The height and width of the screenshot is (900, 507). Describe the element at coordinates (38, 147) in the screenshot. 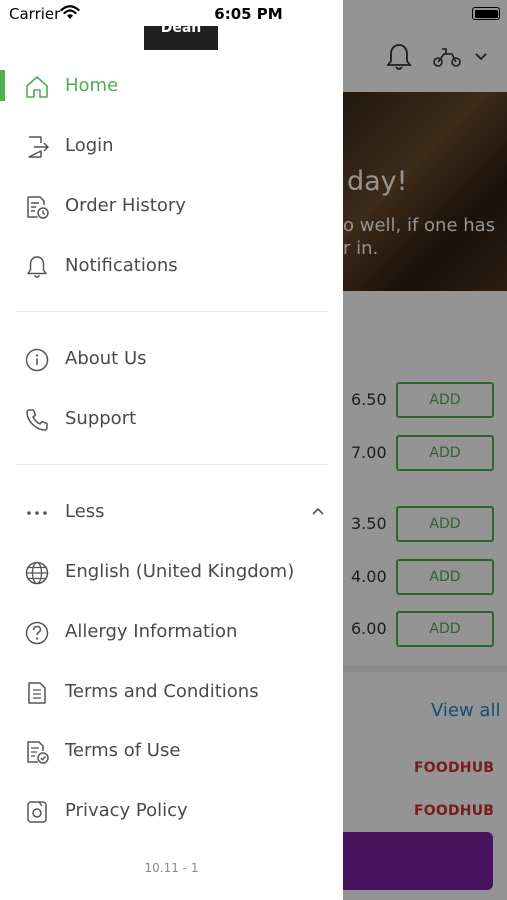

I see `login-icon` at that location.